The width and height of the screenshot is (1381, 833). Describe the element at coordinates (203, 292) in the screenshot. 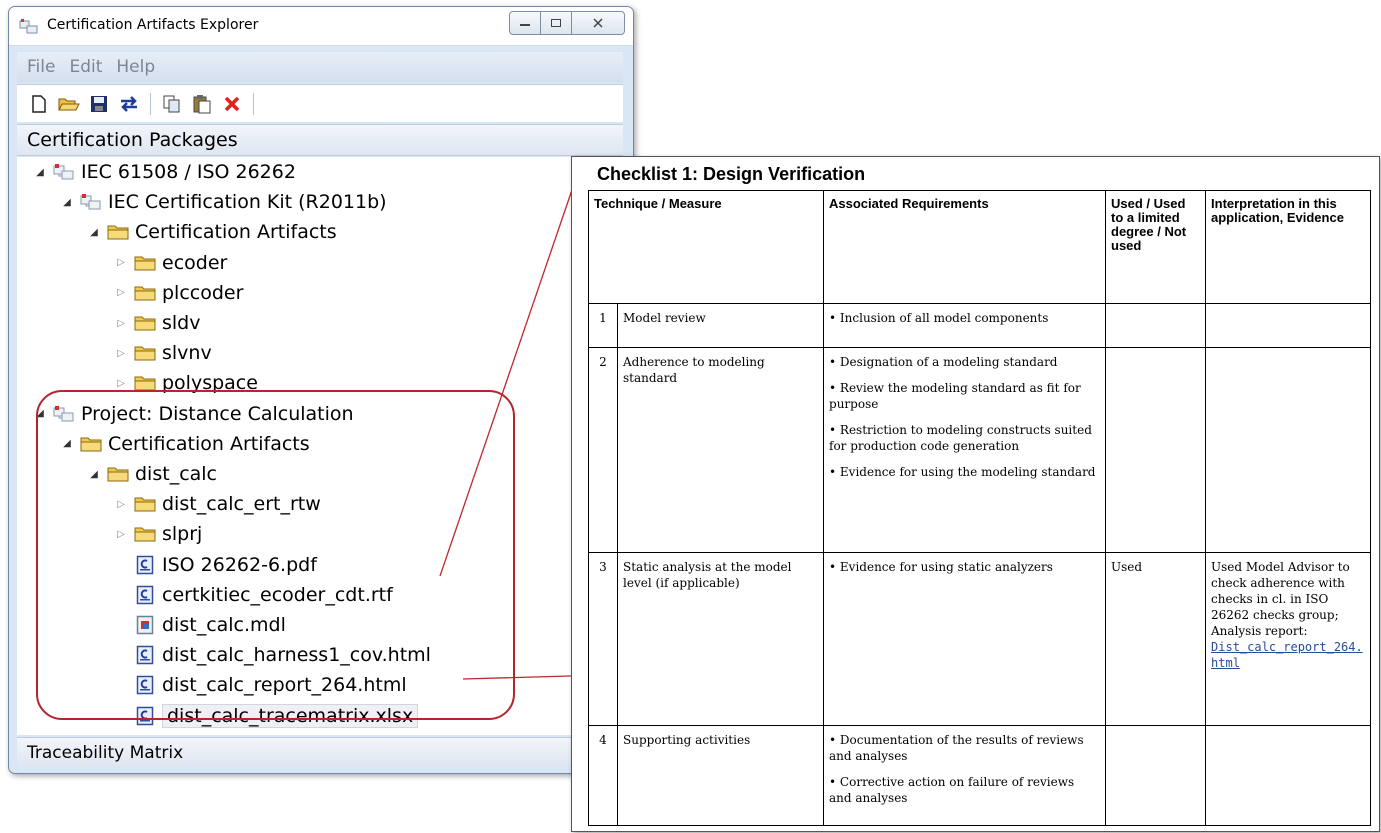

I see `tree-item-label: plccoder` at that location.